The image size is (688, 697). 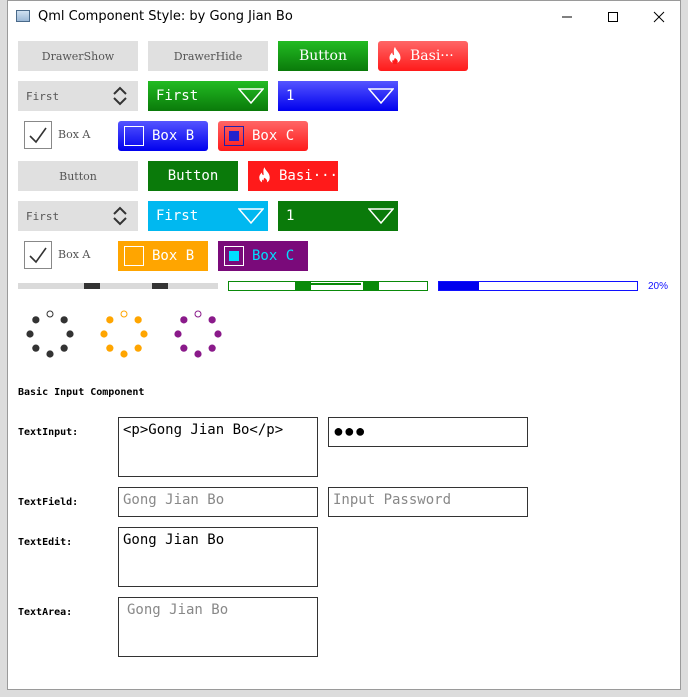 What do you see at coordinates (45, 612) in the screenshot?
I see `textarea-label: TextArea:` at bounding box center [45, 612].